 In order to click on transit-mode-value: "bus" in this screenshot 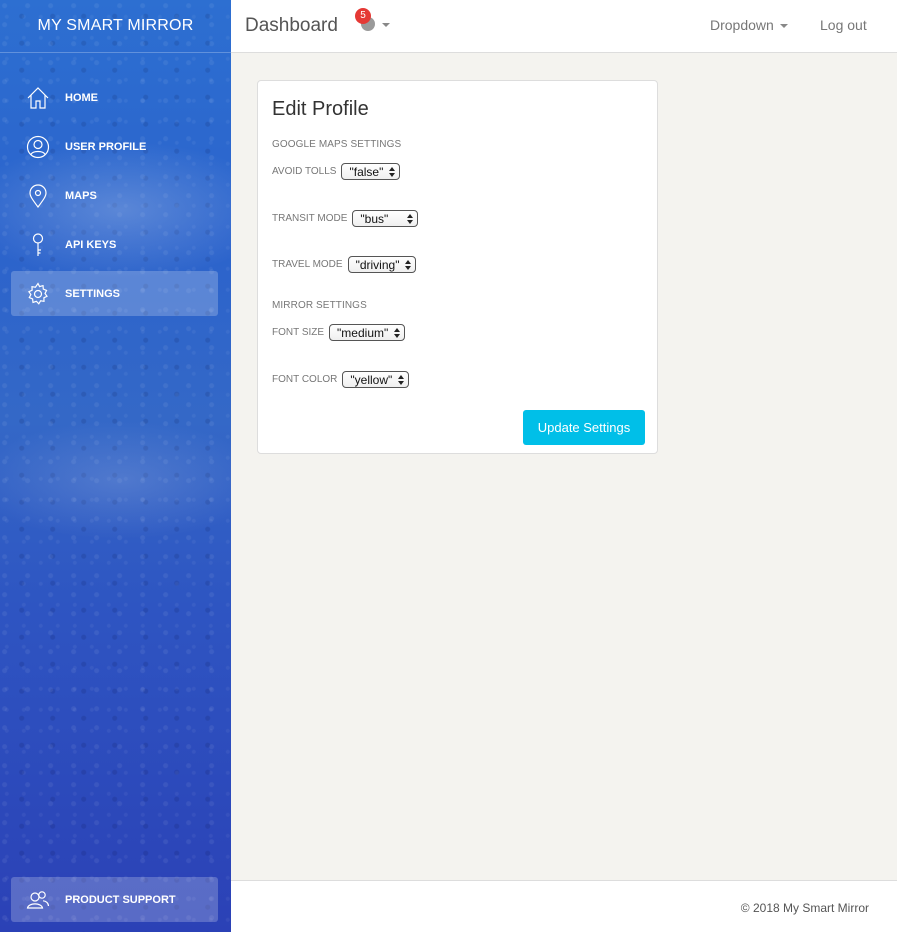, I will do `click(374, 218)`.